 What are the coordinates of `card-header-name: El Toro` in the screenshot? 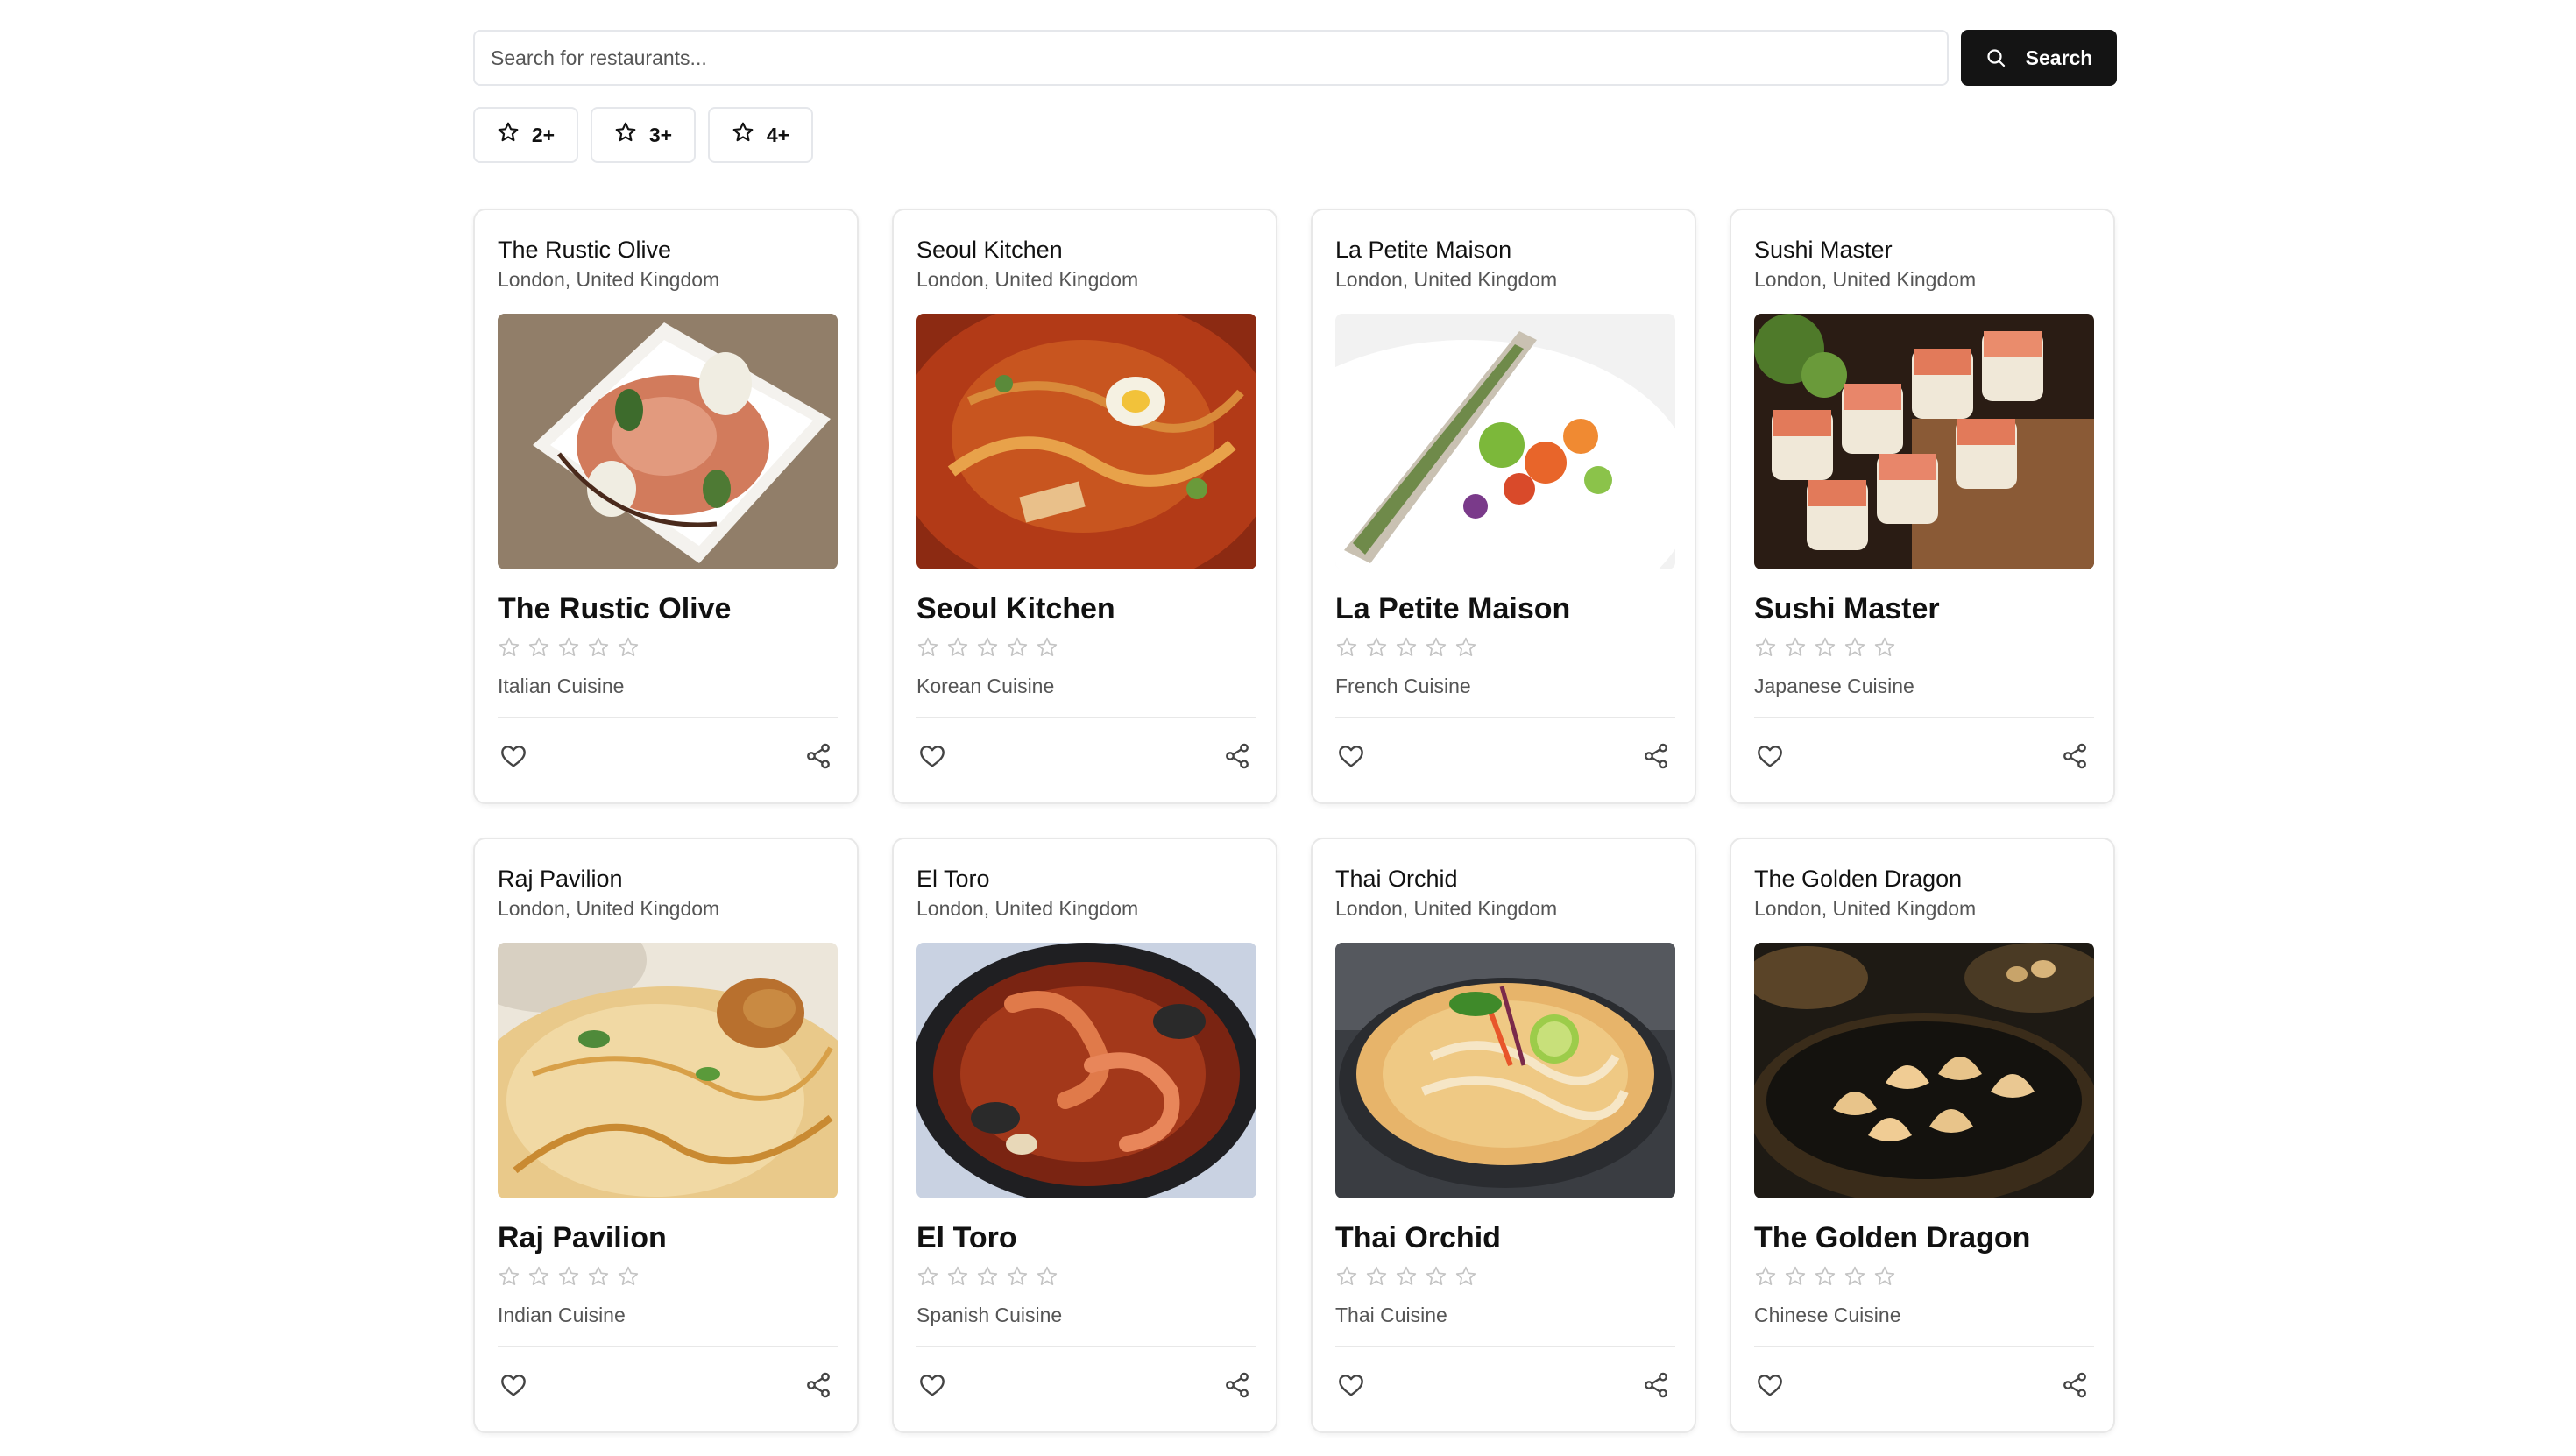 It's located at (953, 879).